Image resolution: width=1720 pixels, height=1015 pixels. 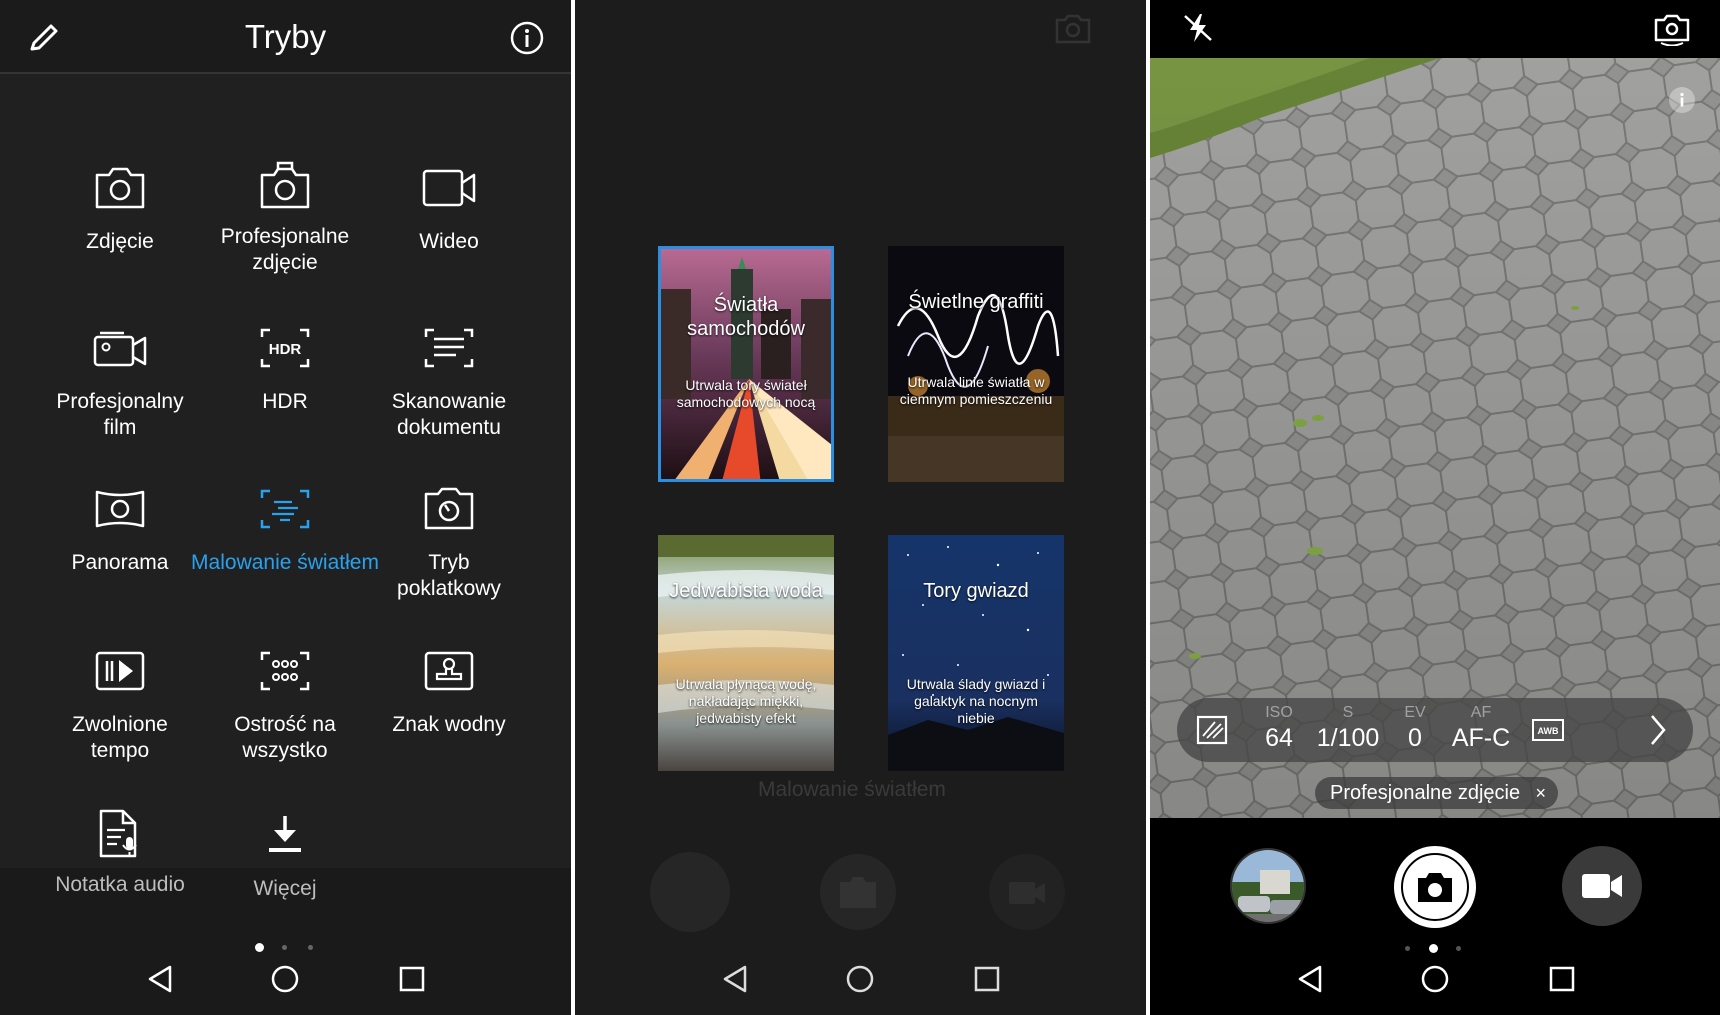 What do you see at coordinates (285, 562) in the screenshot?
I see `mode-label: Malowanie światłem` at bounding box center [285, 562].